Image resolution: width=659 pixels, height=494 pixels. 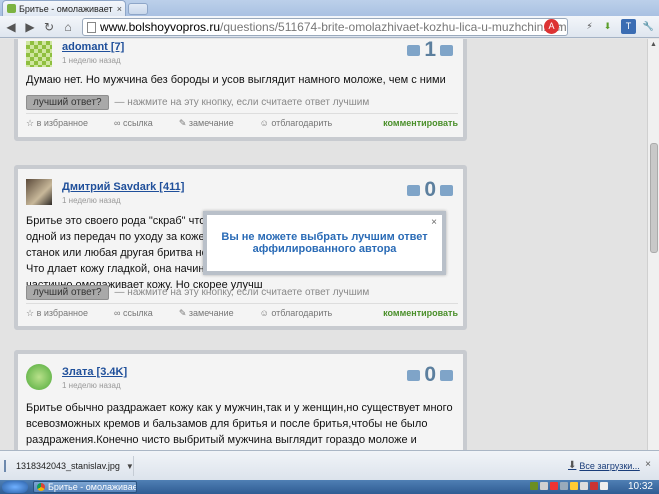 I want to click on new-tab-button, so click(x=138, y=9).